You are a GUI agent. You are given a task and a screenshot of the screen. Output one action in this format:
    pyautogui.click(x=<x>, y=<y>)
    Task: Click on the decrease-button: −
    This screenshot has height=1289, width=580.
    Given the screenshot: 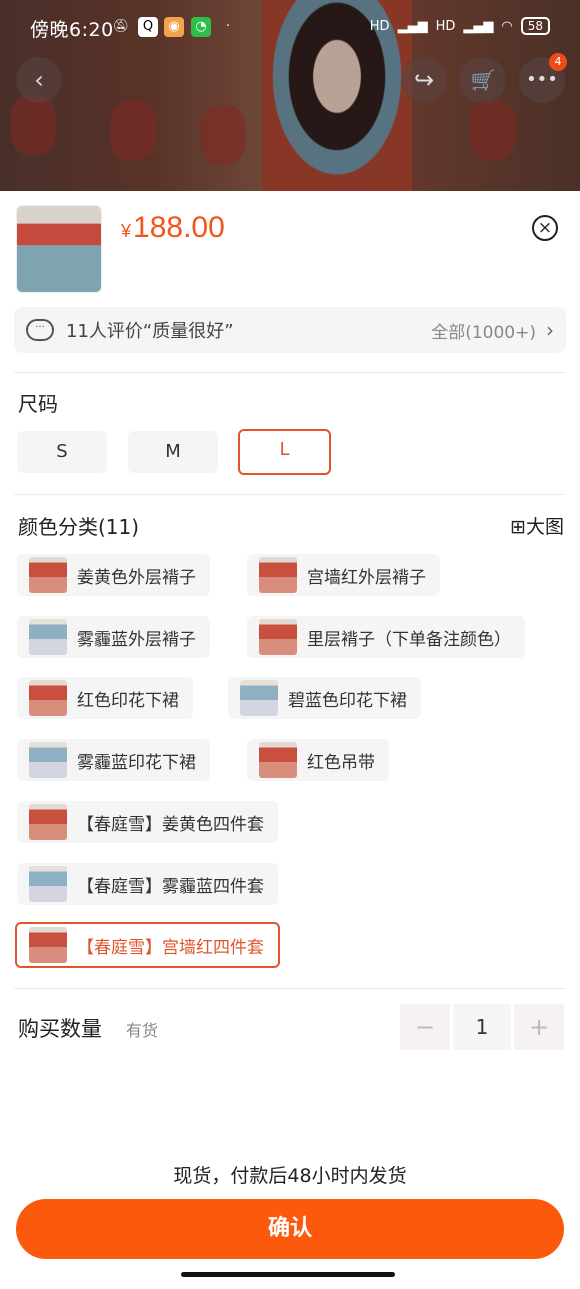 What is the action you would take?
    pyautogui.click(x=425, y=1027)
    